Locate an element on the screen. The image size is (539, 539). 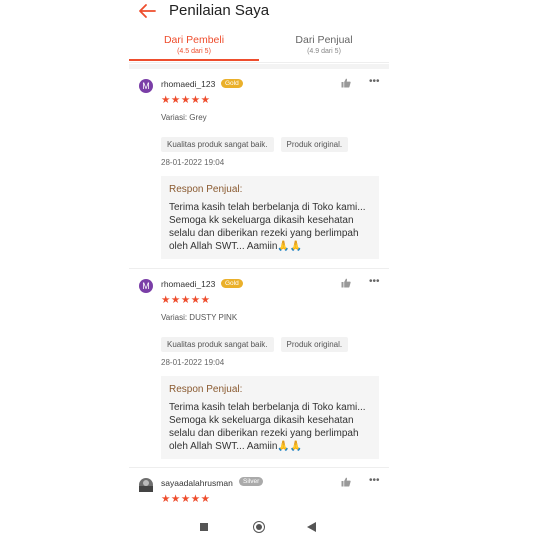
product-variant: Variasi: DUSTY PINK is located at coordinates (199, 317).